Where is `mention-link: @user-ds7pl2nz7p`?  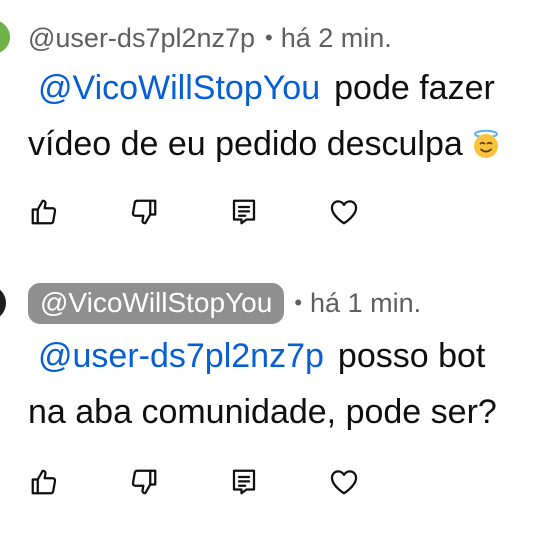 mention-link: @user-ds7pl2nz7p is located at coordinates (181, 356).